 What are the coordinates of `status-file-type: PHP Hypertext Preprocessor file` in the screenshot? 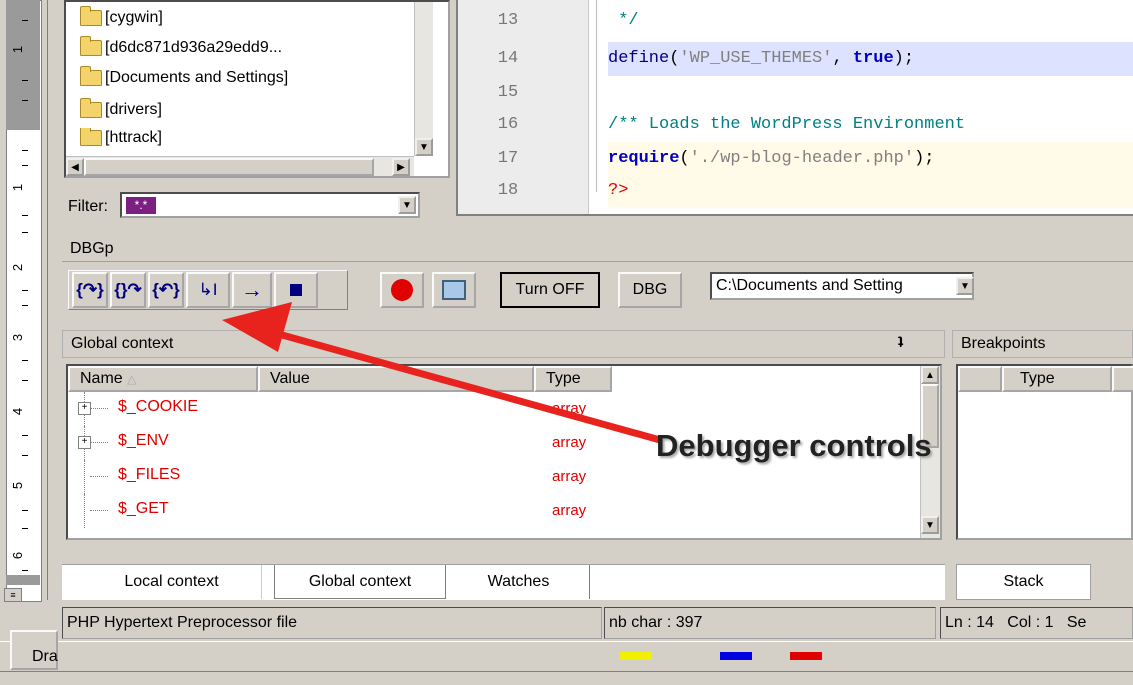 It's located at (332, 623).